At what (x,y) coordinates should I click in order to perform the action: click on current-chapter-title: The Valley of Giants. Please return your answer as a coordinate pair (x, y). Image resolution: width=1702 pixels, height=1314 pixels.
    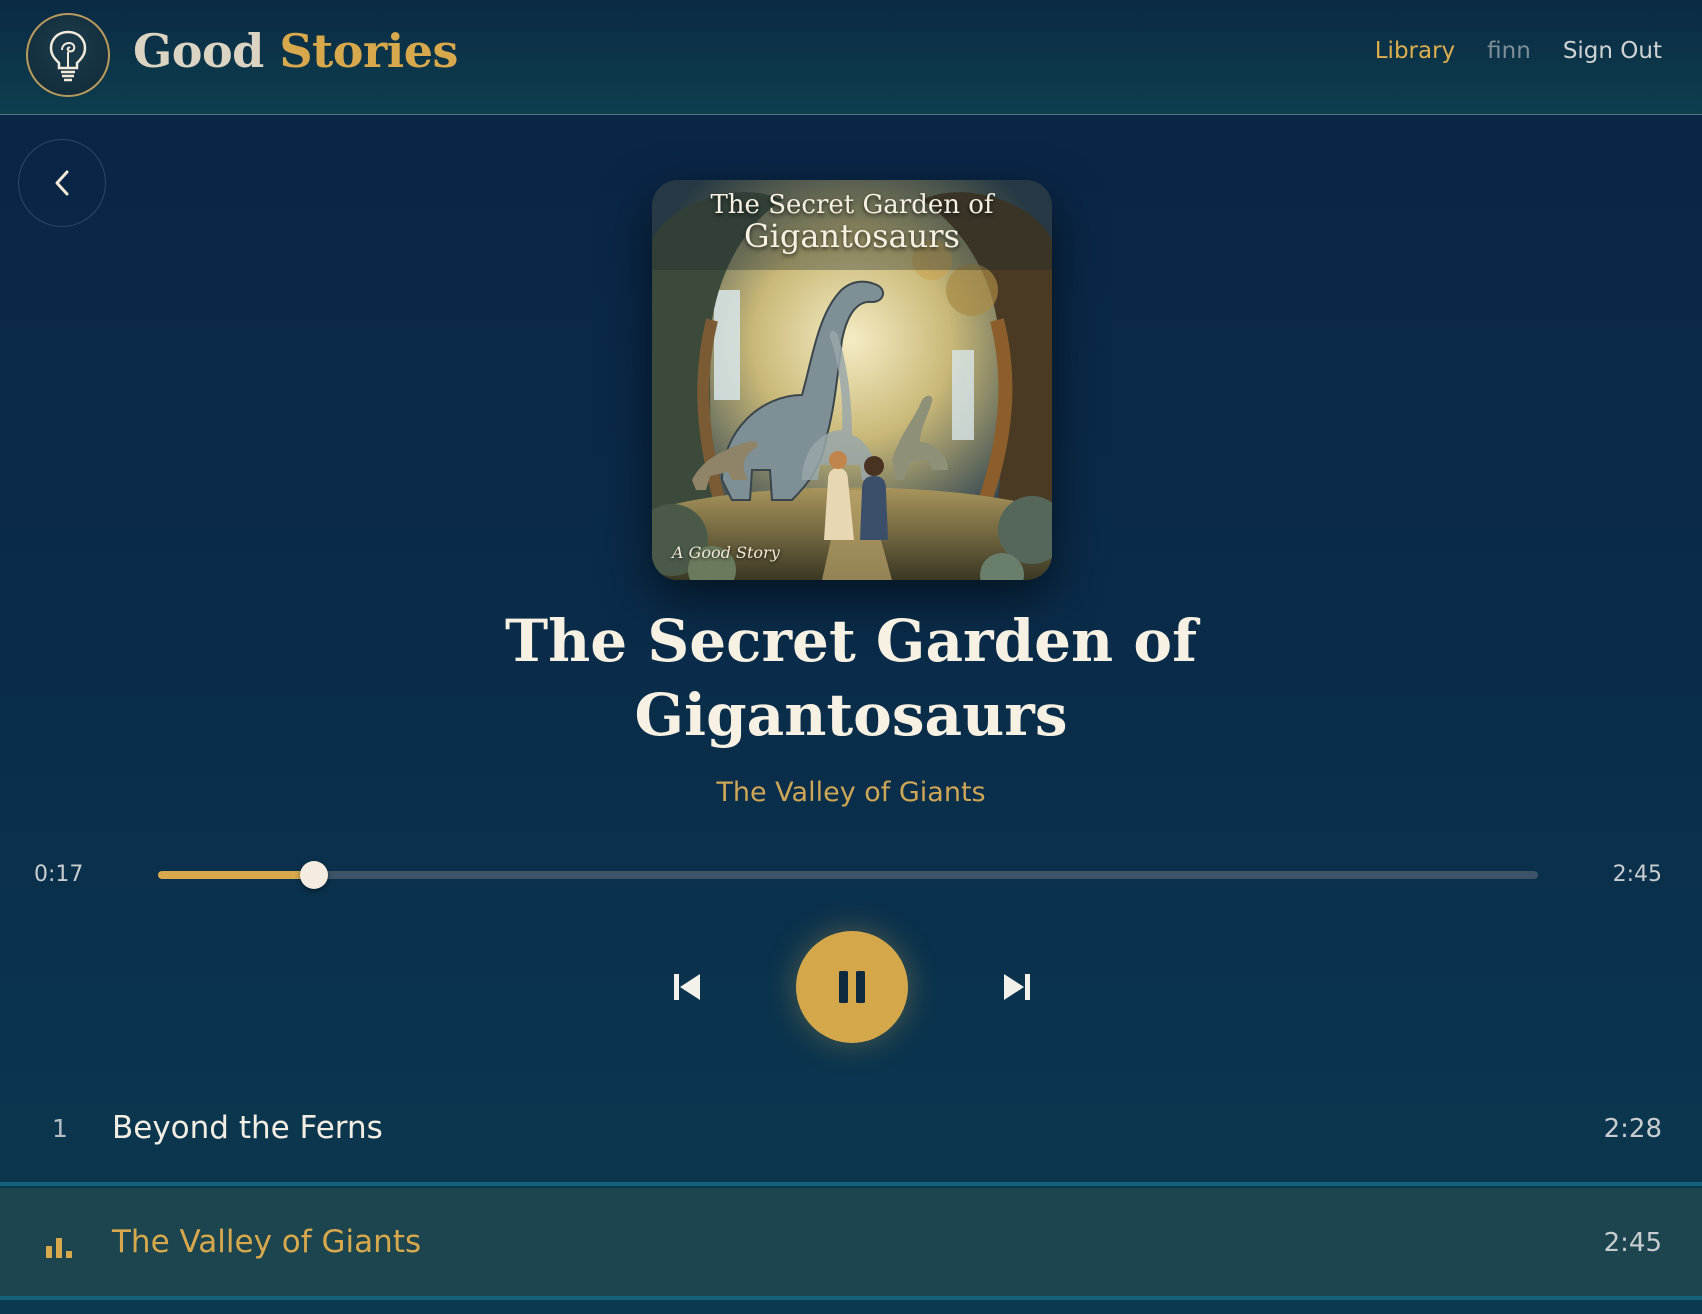
    Looking at the image, I should click on (851, 792).